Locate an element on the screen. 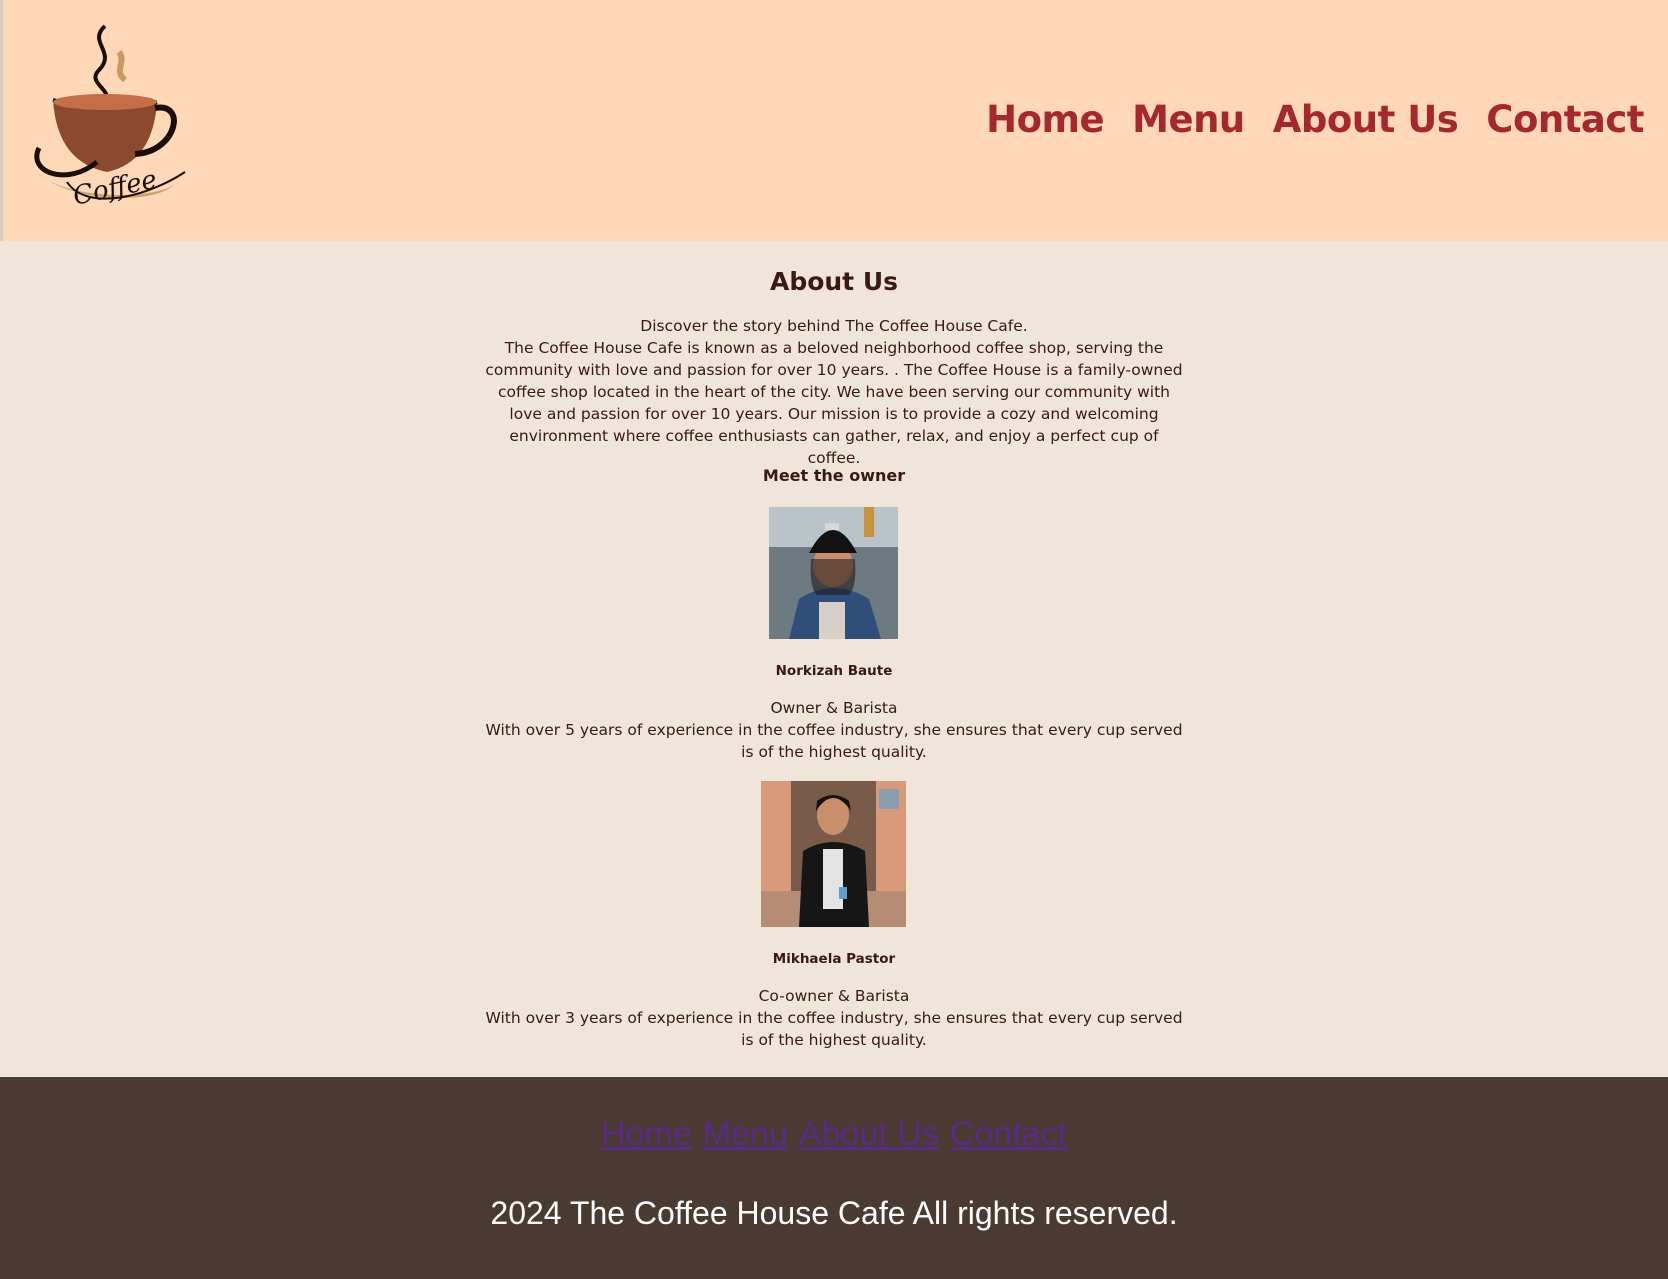  footer-nav-menu: Menu is located at coordinates (745, 1134).